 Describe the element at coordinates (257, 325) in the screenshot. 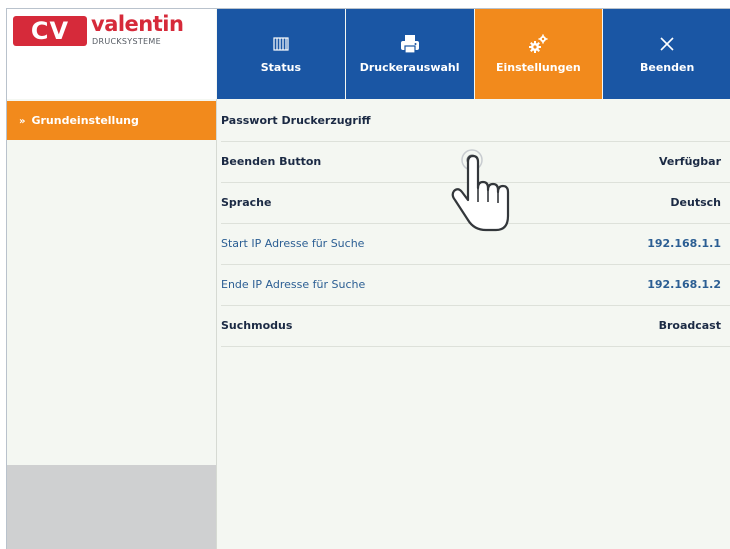

I see `setting-label: Suchmodus` at that location.